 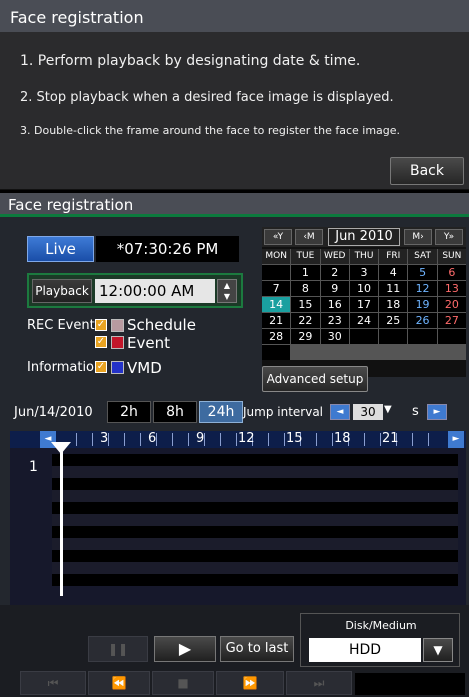 What do you see at coordinates (305, 288) in the screenshot?
I see `calendar-day: 8` at bounding box center [305, 288].